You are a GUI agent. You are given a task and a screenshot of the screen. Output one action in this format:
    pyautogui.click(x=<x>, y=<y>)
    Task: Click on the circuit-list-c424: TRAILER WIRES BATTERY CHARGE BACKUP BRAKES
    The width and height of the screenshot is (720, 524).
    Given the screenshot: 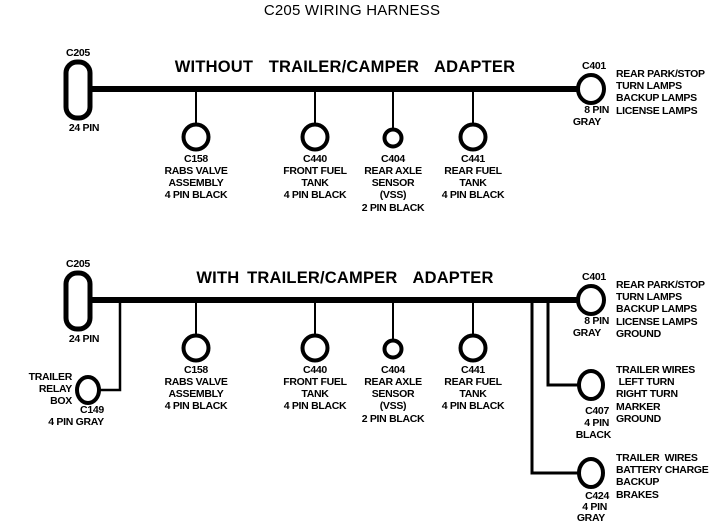 What is the action you would take?
    pyautogui.click(x=662, y=476)
    